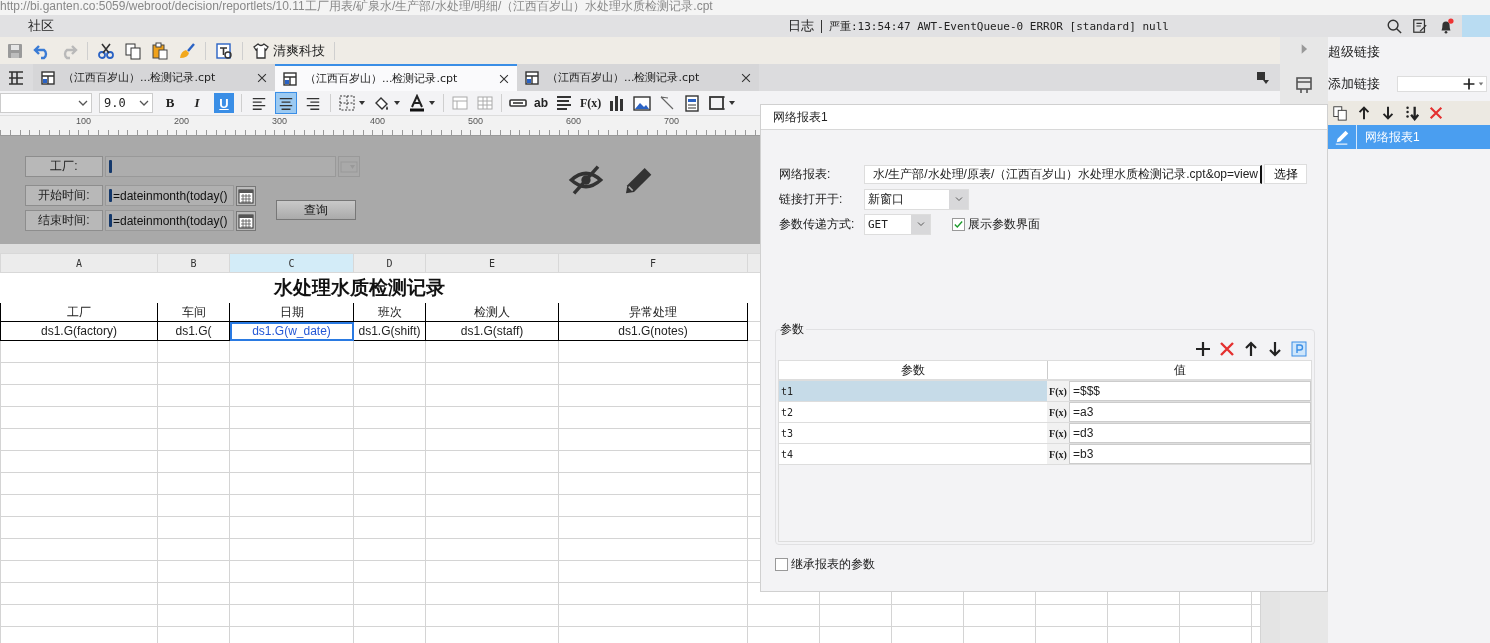  I want to click on address-url: http://bi.ganten.co:5059/webroot/decision/reportlets/10.11工厂用表/矿泉水/生产部/水处理/明细/（江西百岁山）水处理水质检测记录.cpt, so click(356, 6).